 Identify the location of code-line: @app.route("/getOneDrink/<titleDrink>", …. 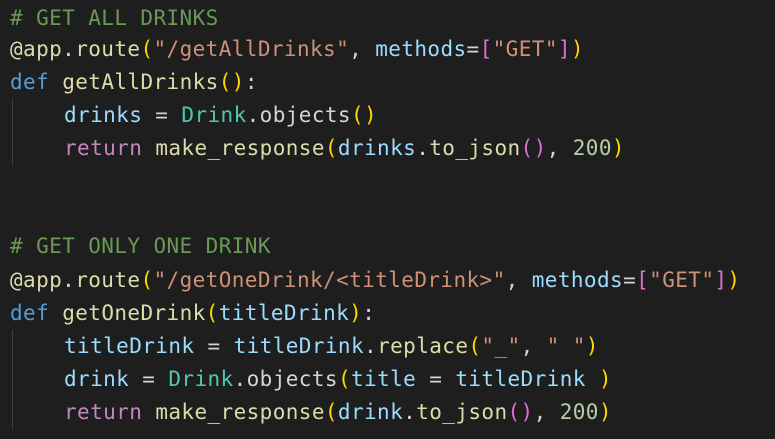
(375, 280).